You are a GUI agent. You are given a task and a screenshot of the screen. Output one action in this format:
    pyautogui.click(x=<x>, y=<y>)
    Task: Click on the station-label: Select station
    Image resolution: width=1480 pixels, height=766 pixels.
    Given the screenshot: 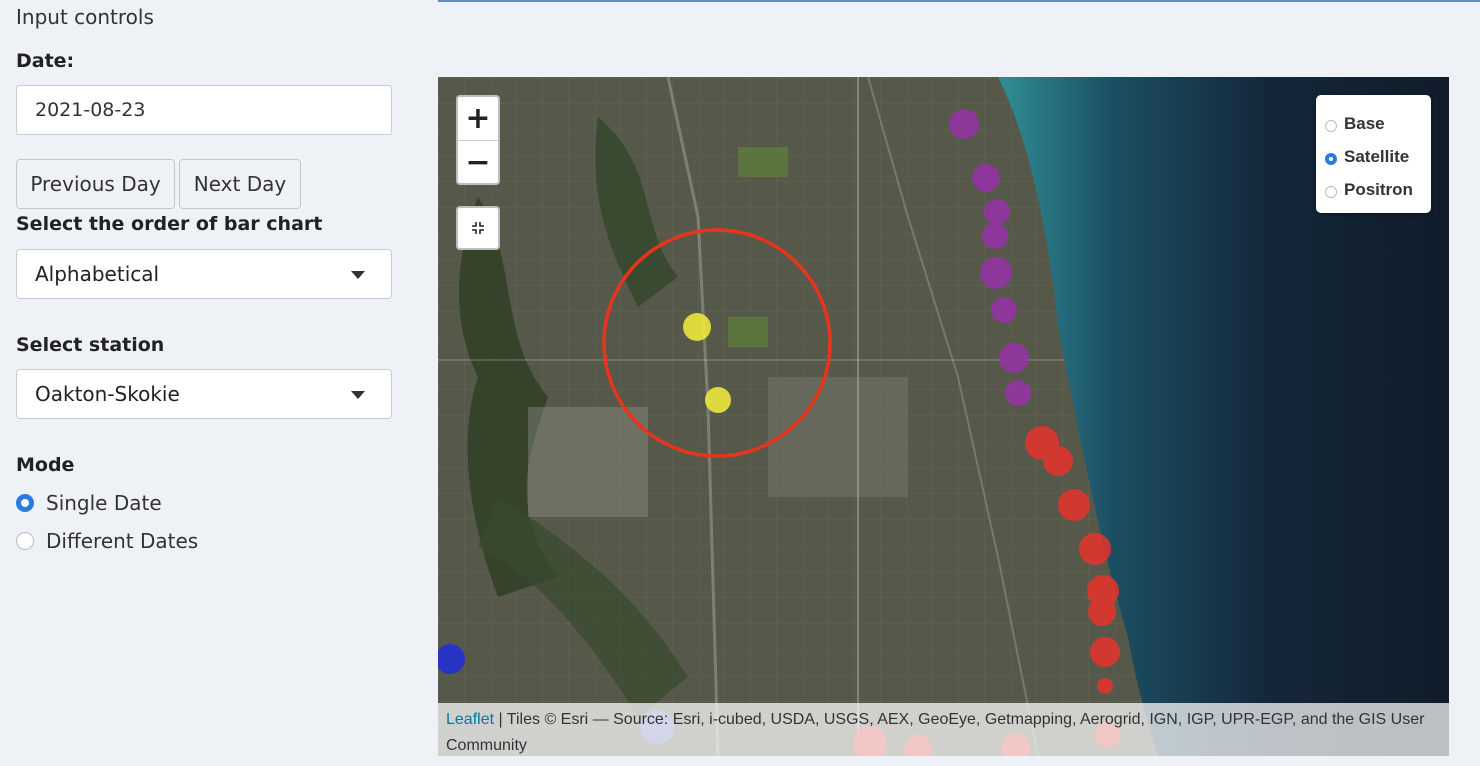 What is the action you would take?
    pyautogui.click(x=90, y=345)
    